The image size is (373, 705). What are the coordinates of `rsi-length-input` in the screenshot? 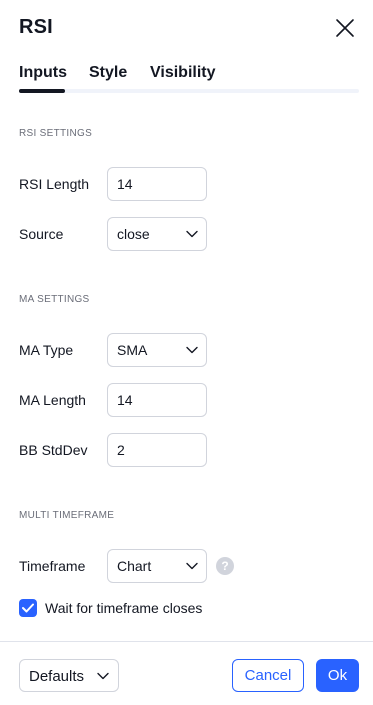 It's located at (157, 184).